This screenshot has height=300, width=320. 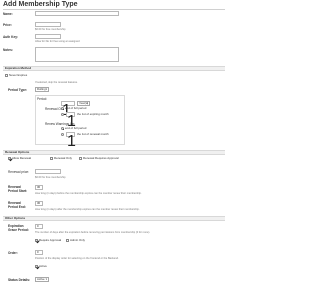 What do you see at coordinates (36, 266) in the screenshot?
I see `active-checkbox` at bounding box center [36, 266].